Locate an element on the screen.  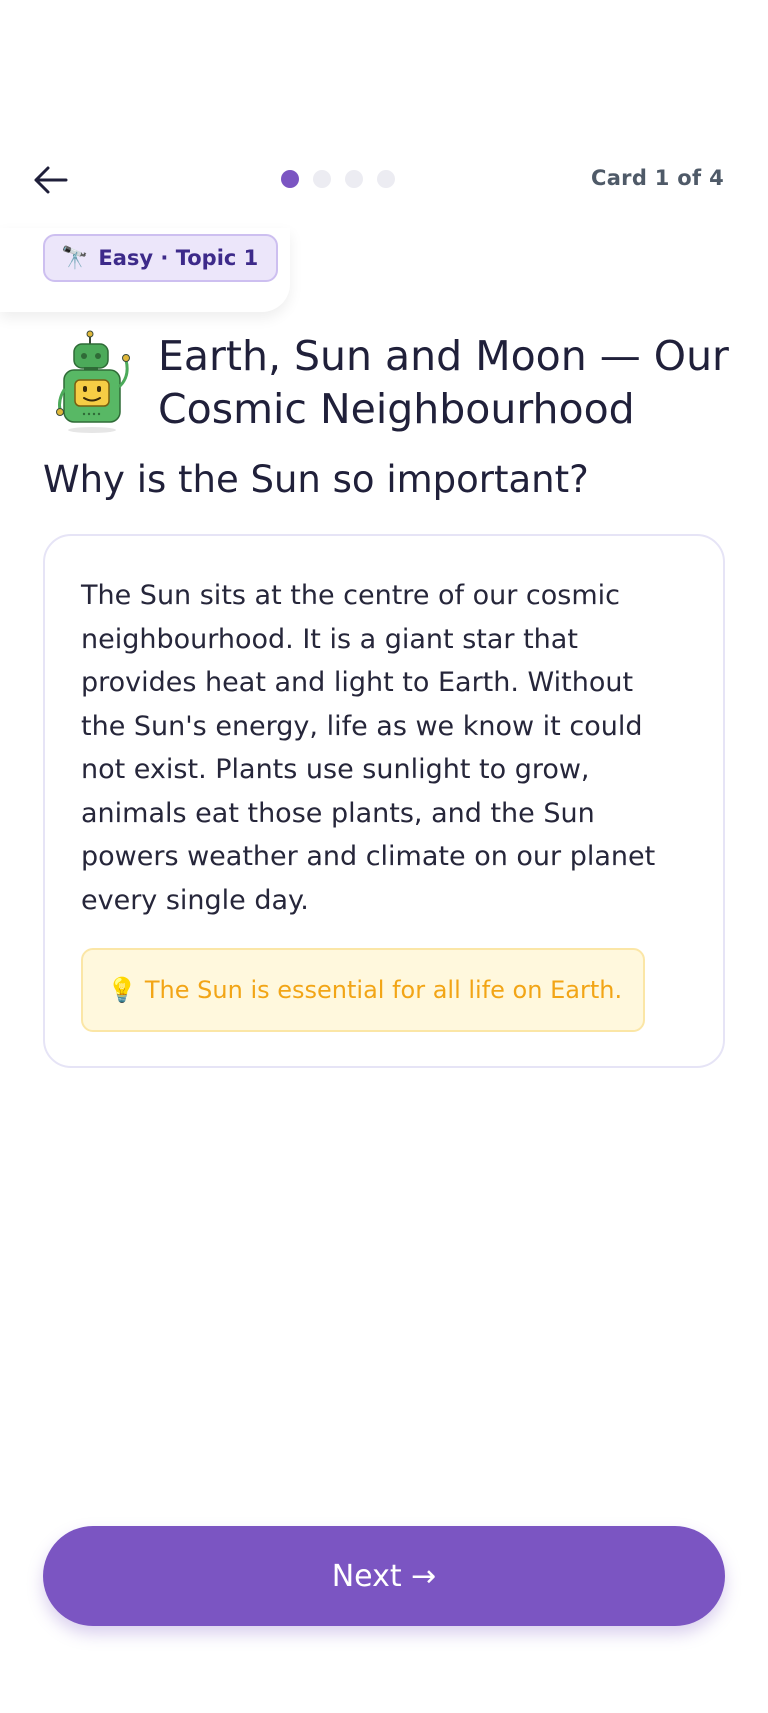
question-heading: Why is the Sun so important? is located at coordinates (316, 479).